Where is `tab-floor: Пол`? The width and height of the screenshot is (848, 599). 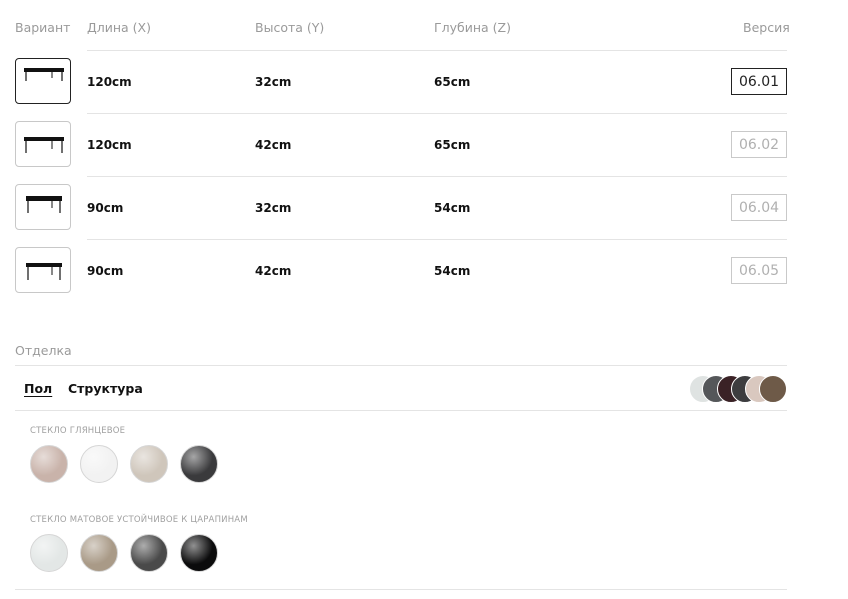 tab-floor: Пол is located at coordinates (38, 388).